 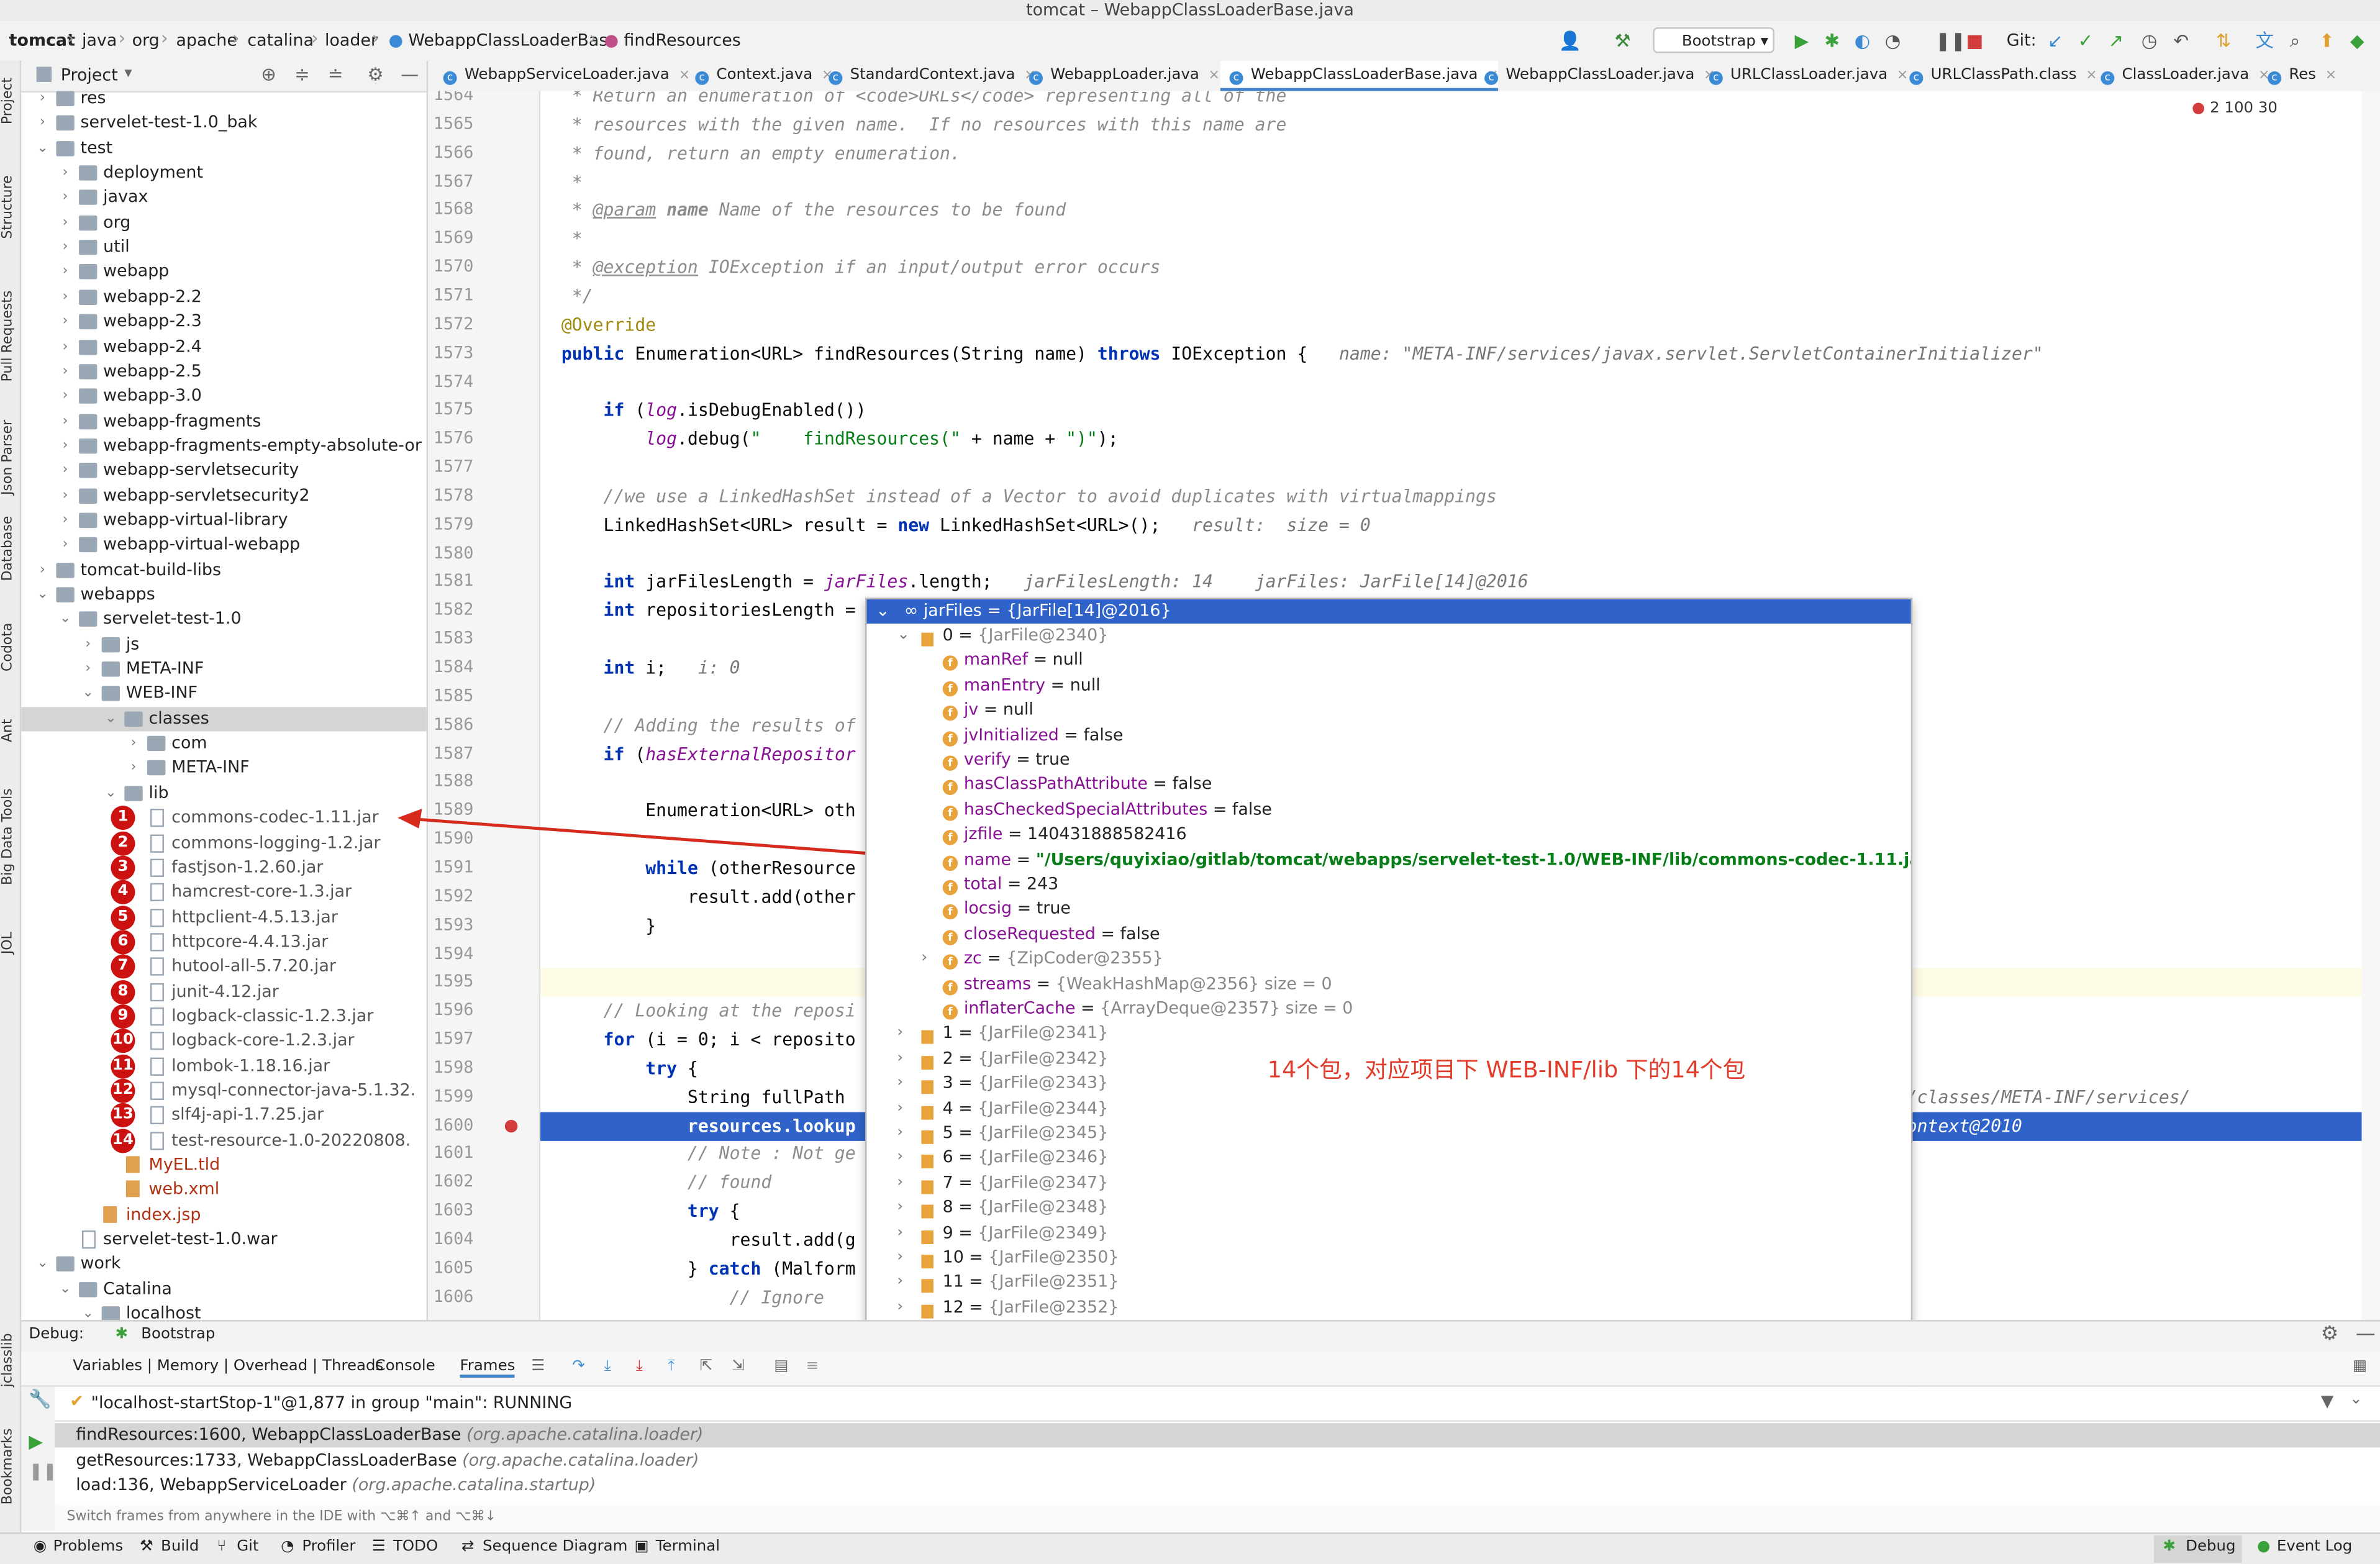 What do you see at coordinates (538, 1366) in the screenshot?
I see `list-icon: ☰` at bounding box center [538, 1366].